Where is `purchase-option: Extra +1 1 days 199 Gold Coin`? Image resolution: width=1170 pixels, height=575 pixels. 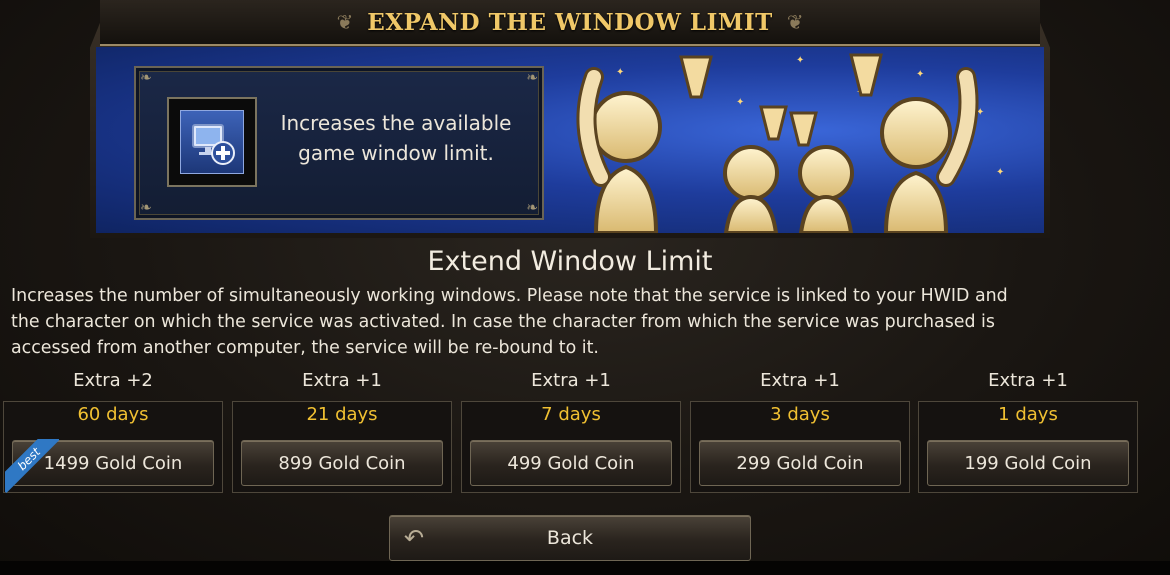
purchase-option: Extra +1 1 days 199 Gold Coin is located at coordinates (1028, 429).